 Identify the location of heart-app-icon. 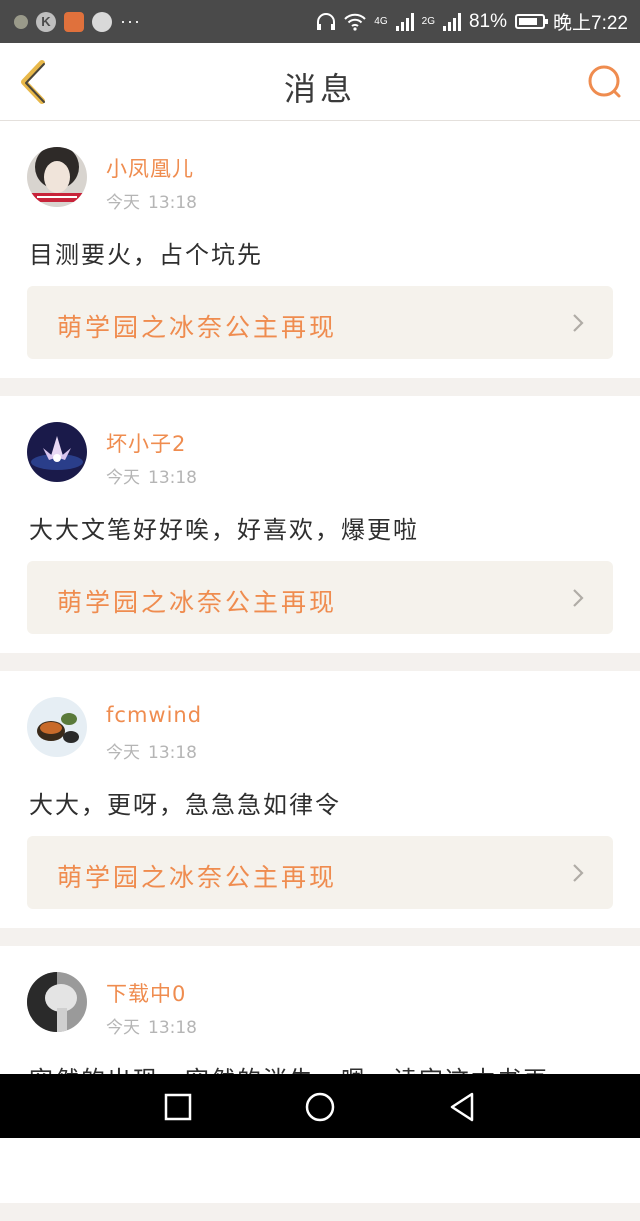
(74, 21).